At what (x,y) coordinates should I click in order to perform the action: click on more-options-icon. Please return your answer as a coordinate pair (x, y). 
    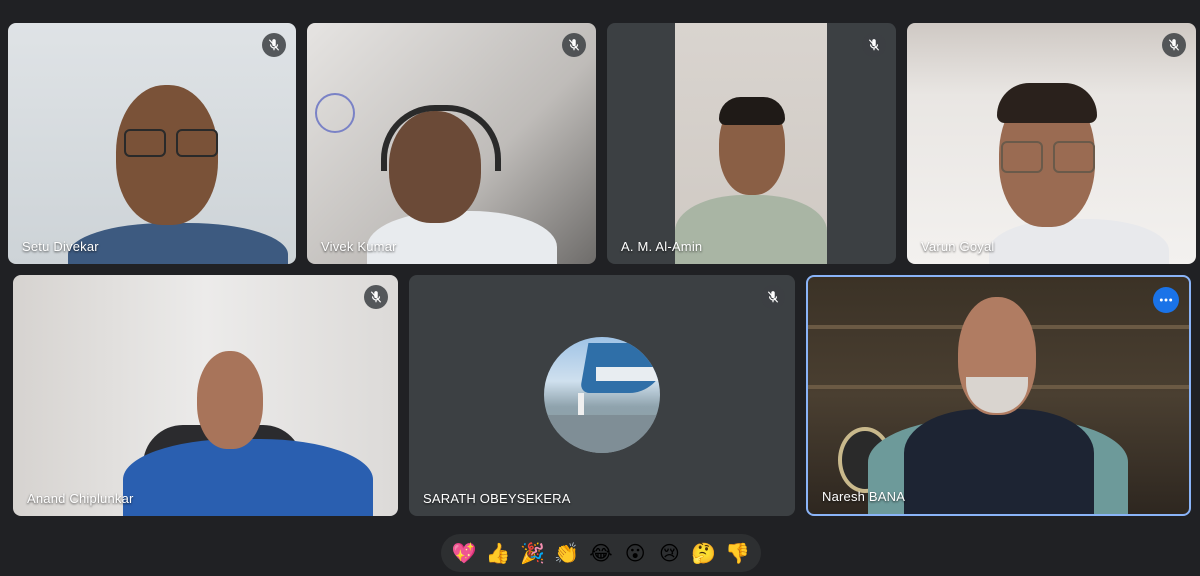
    Looking at the image, I should click on (1166, 300).